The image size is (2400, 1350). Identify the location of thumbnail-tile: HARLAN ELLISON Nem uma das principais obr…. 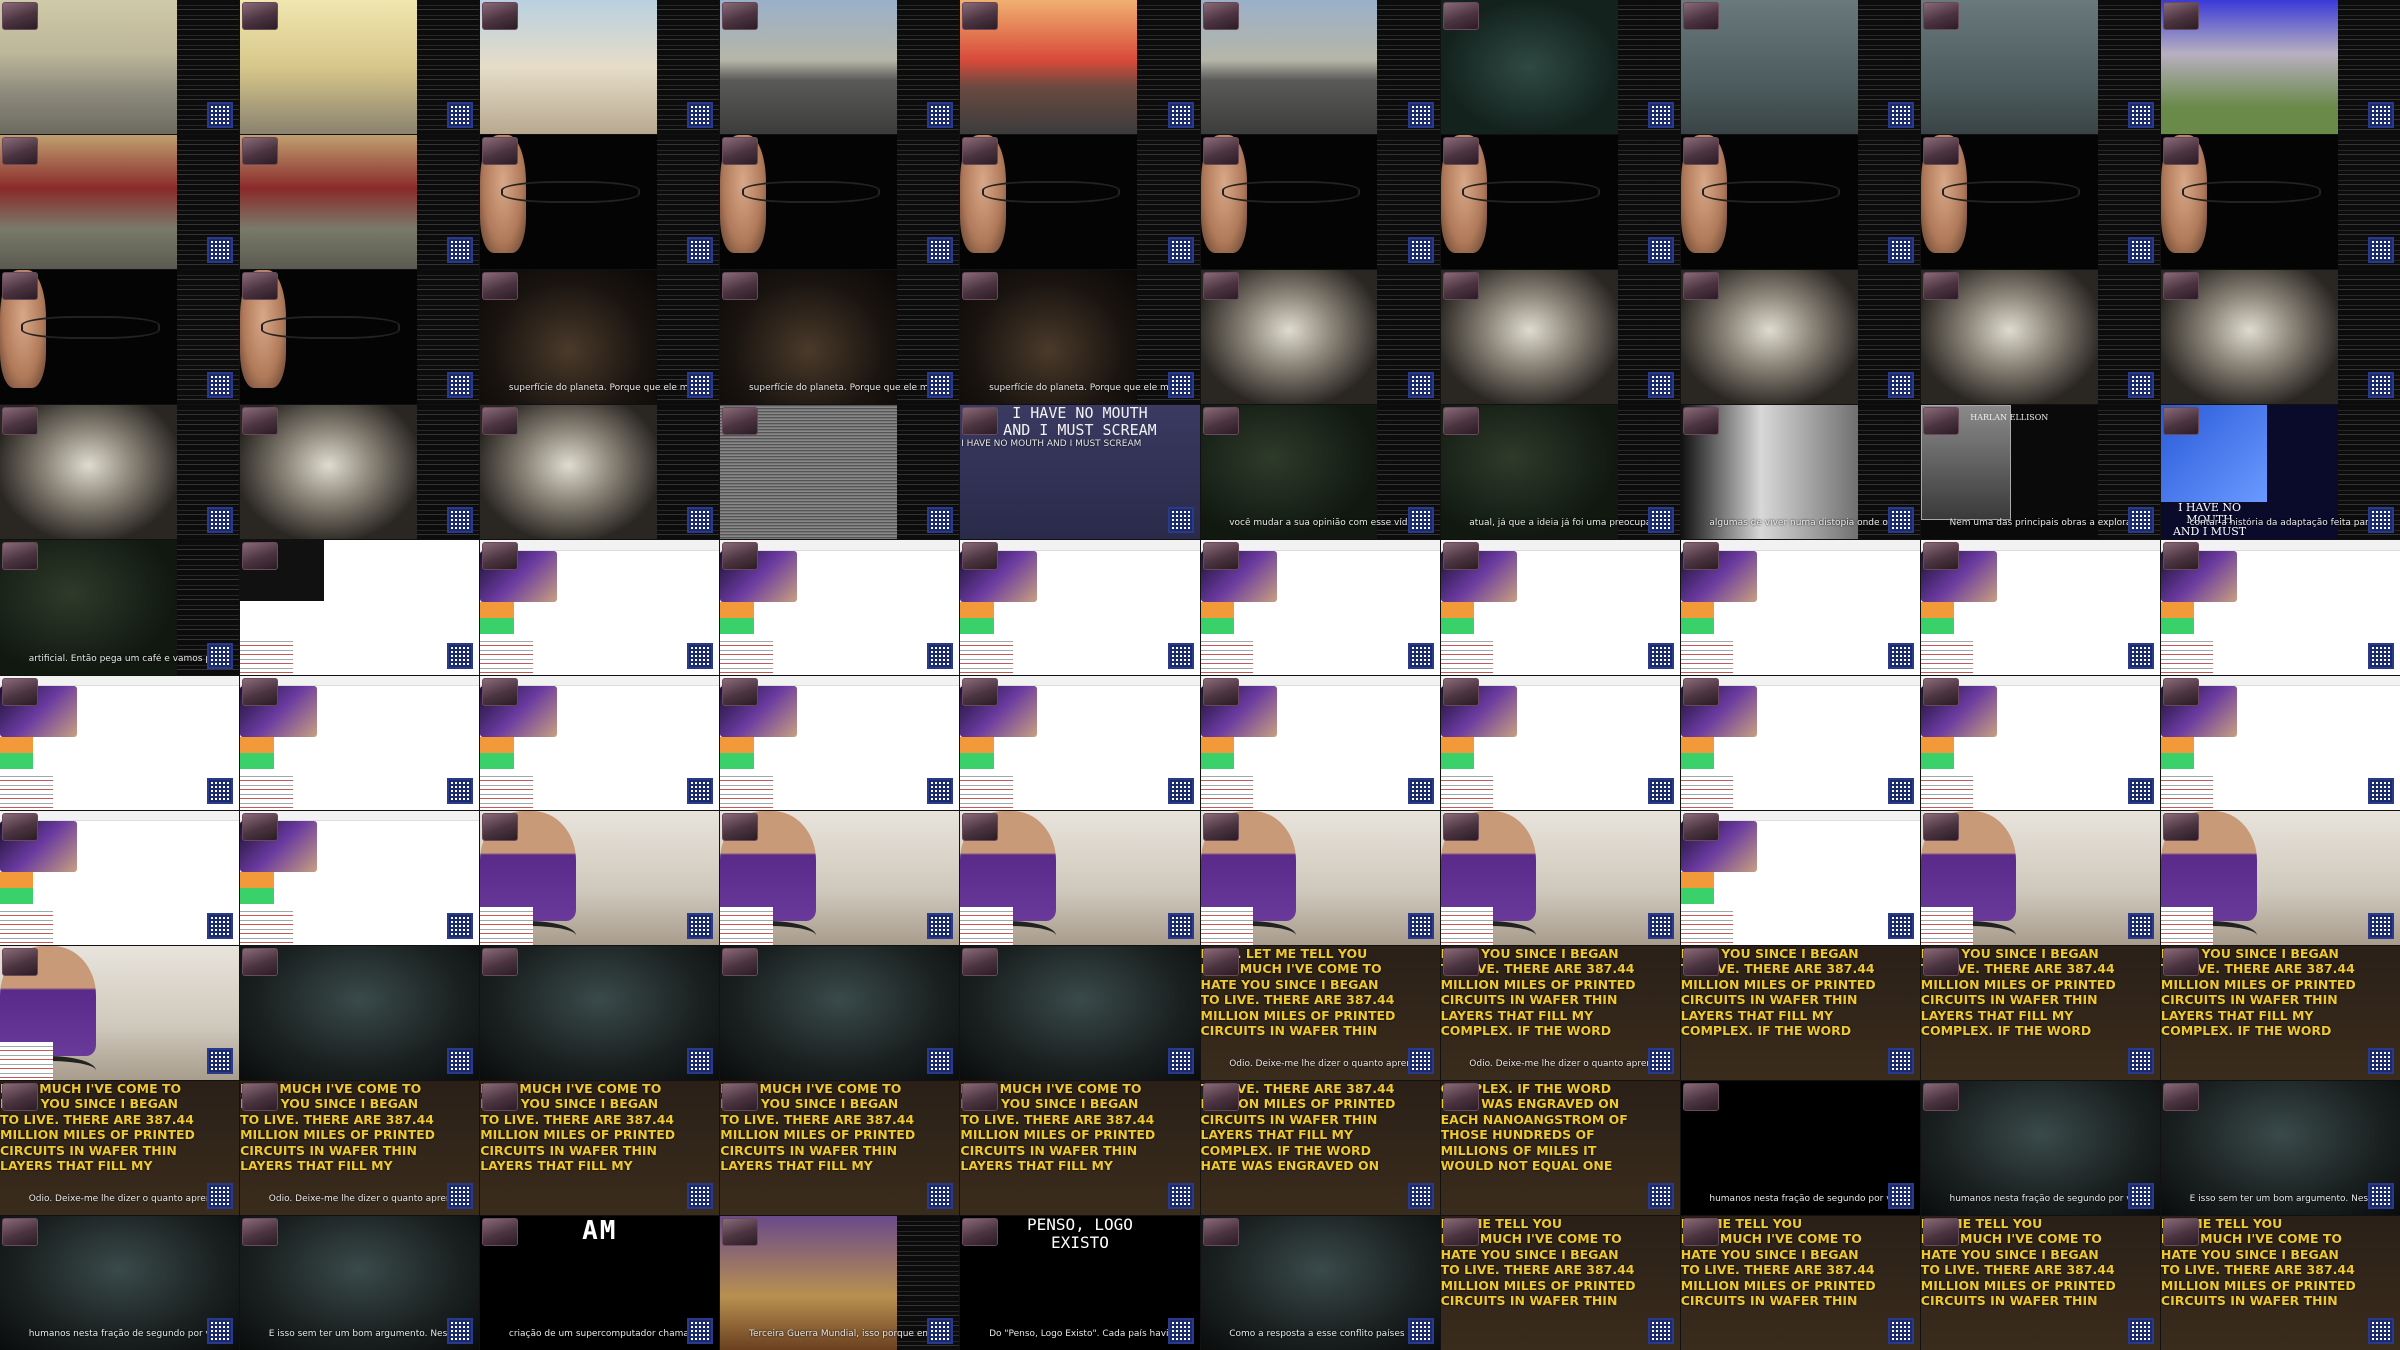
(2040, 472).